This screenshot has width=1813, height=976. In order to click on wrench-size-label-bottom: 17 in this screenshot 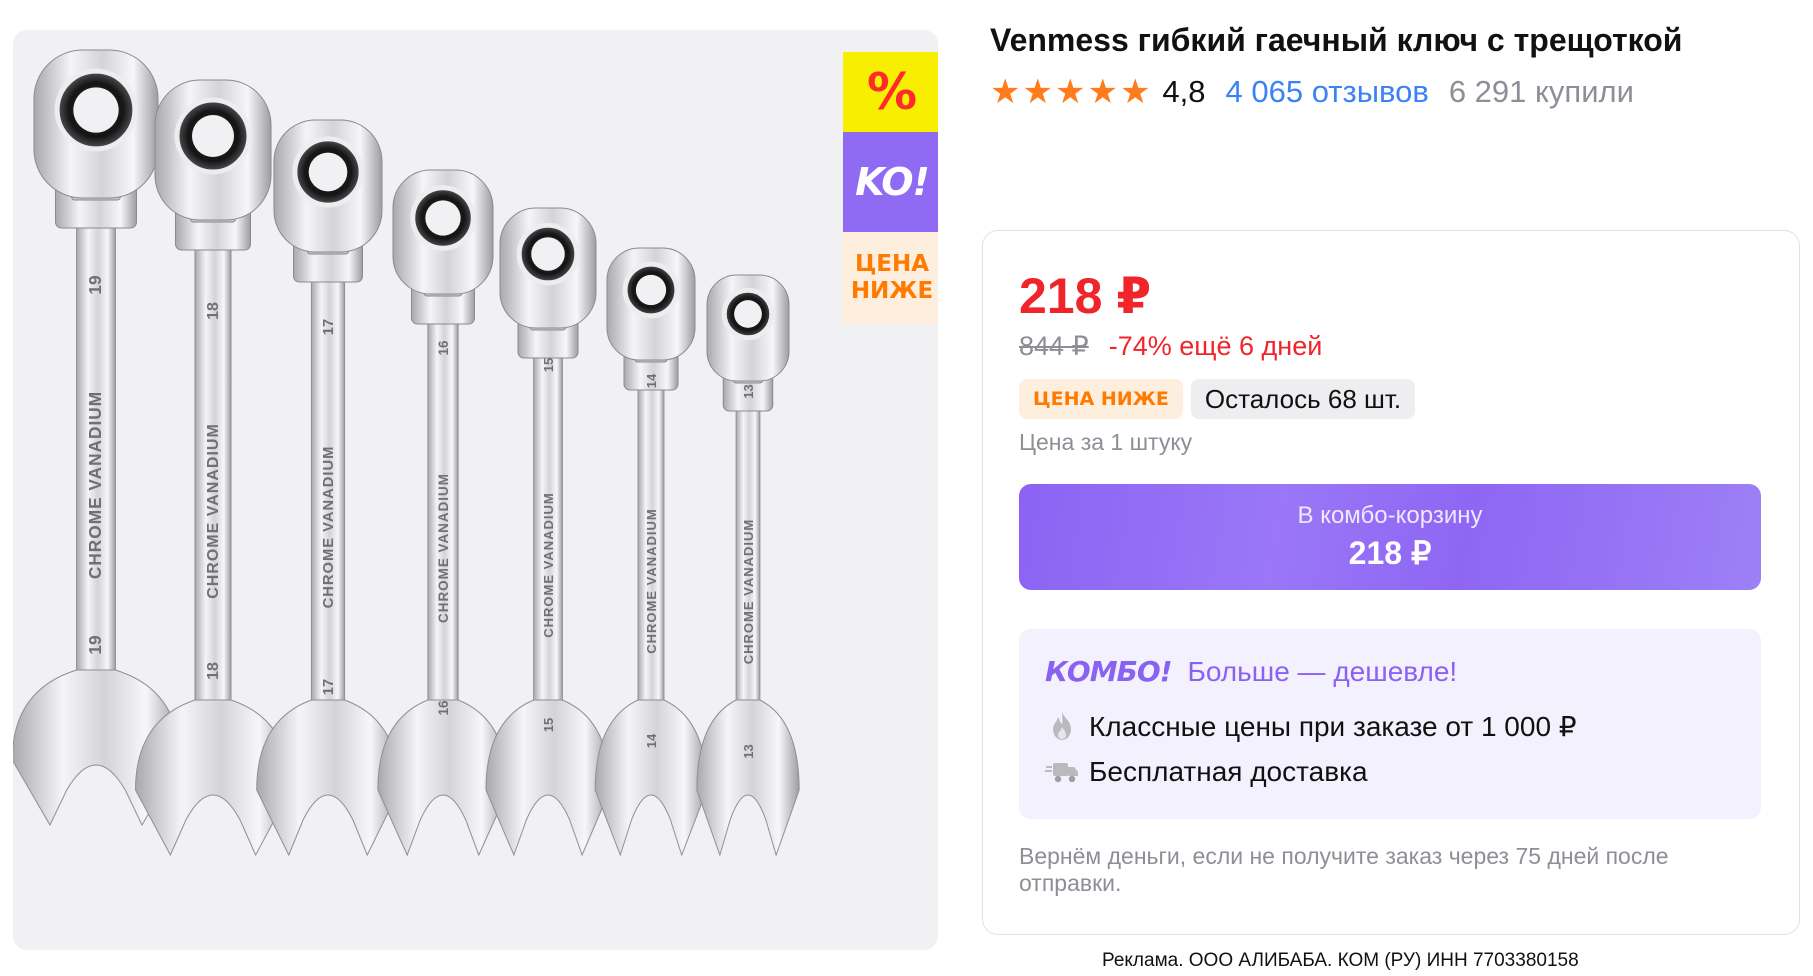, I will do `click(329, 687)`.